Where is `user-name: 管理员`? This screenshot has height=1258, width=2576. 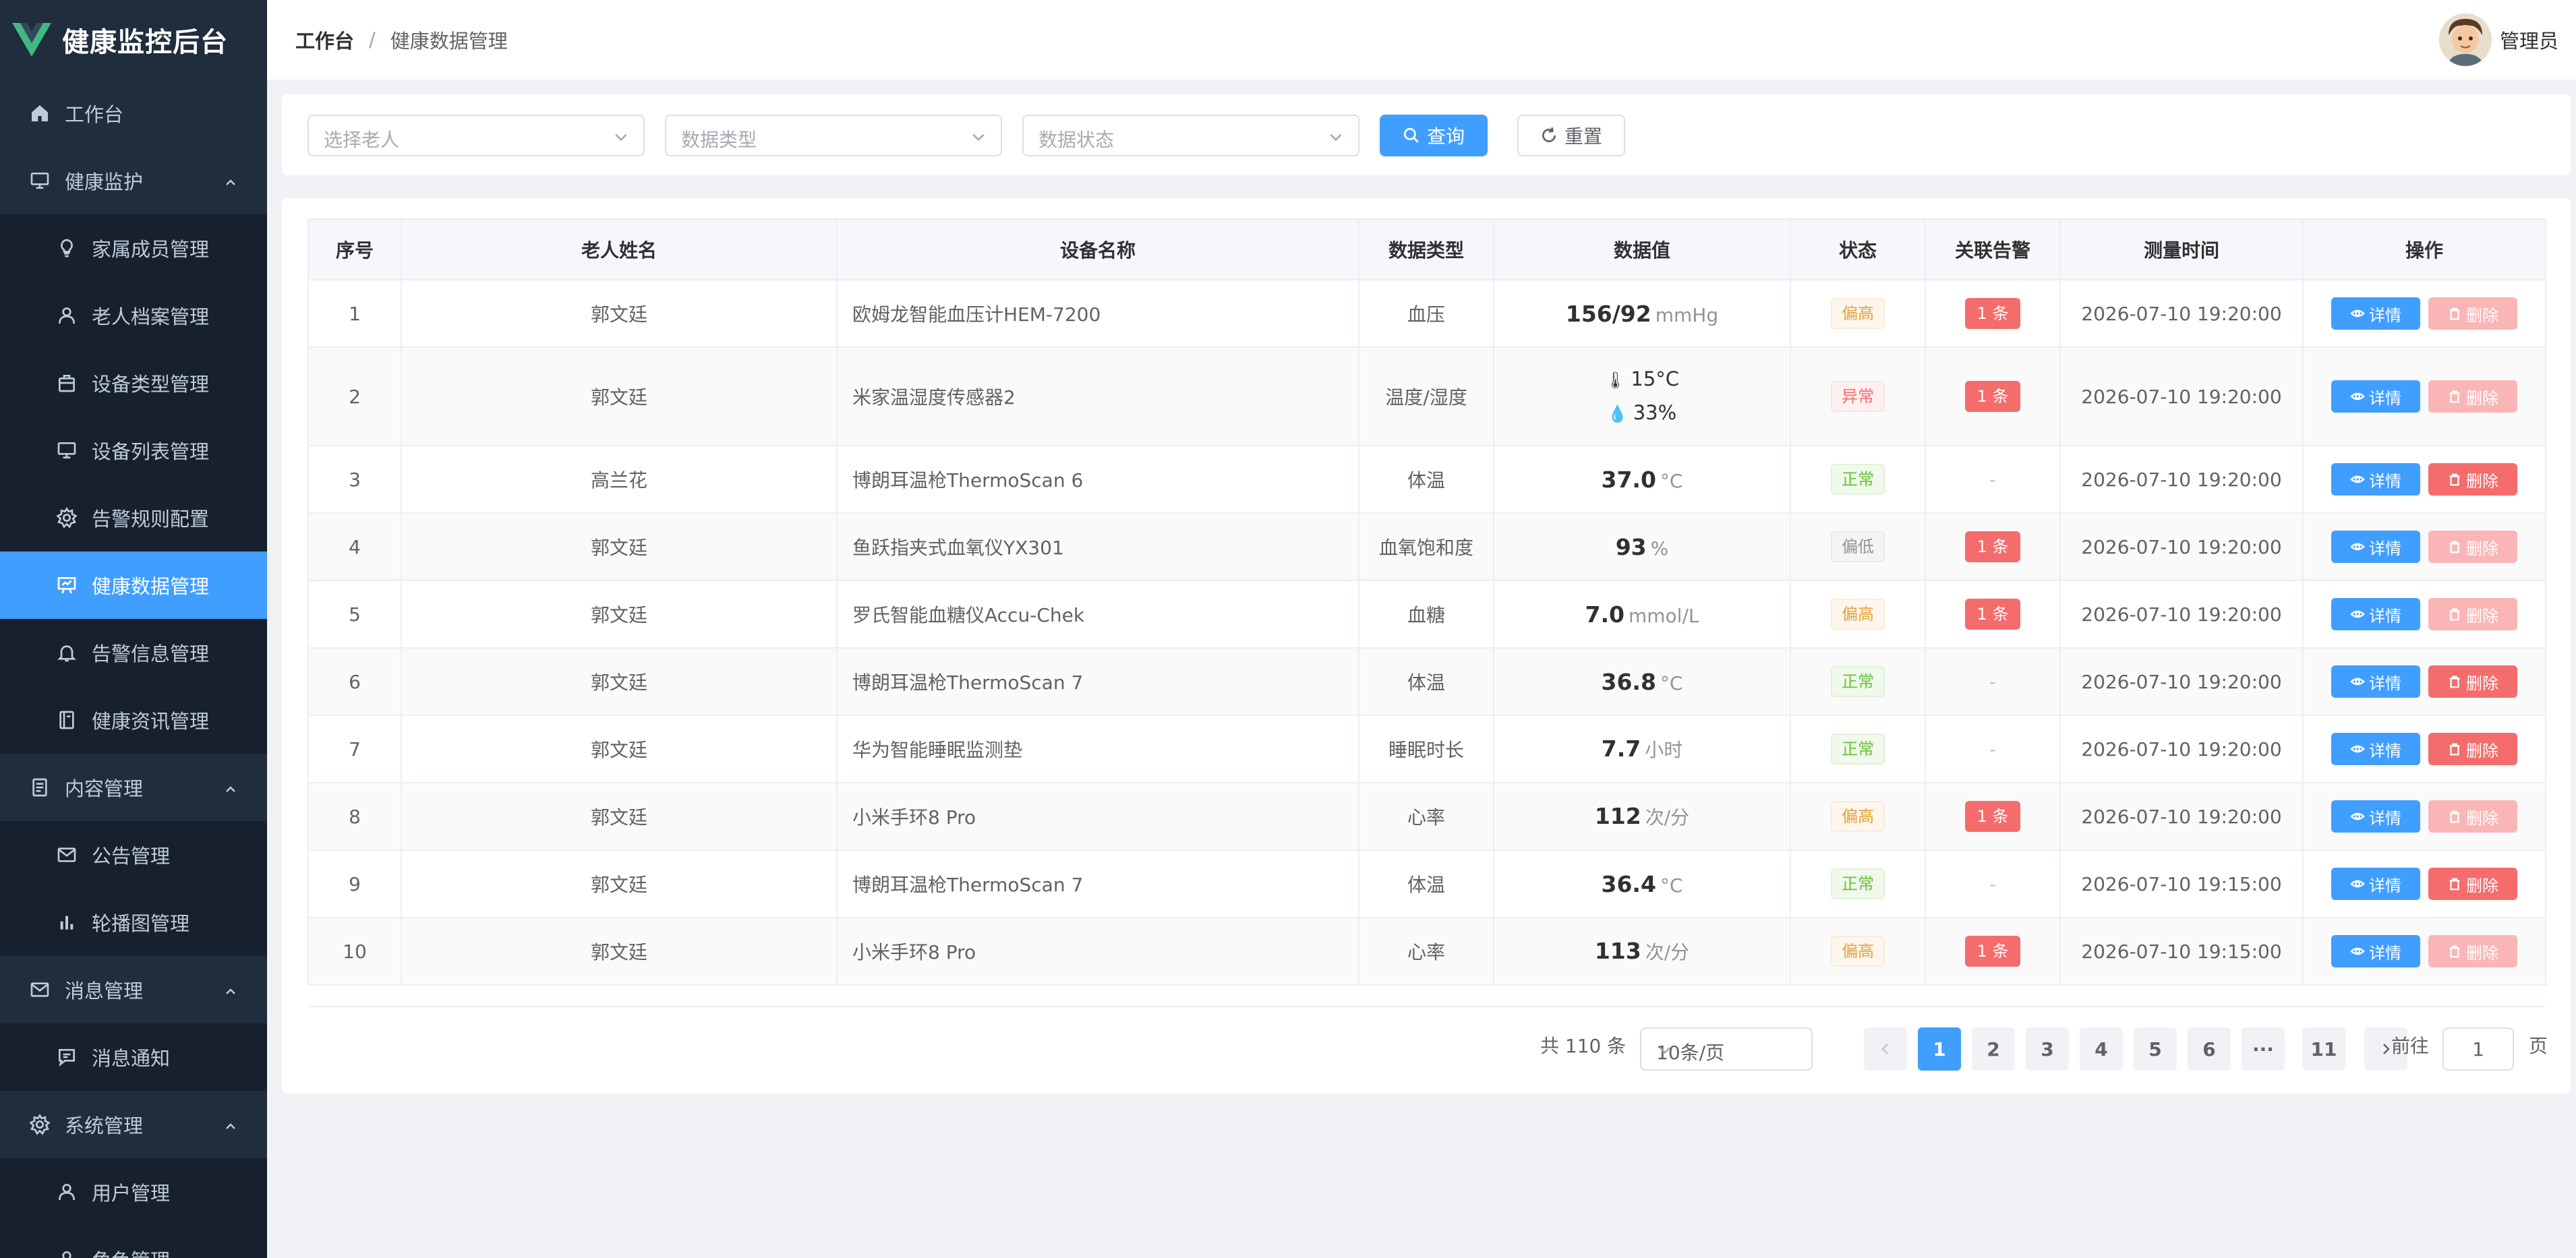 user-name: 管理员 is located at coordinates (2529, 40).